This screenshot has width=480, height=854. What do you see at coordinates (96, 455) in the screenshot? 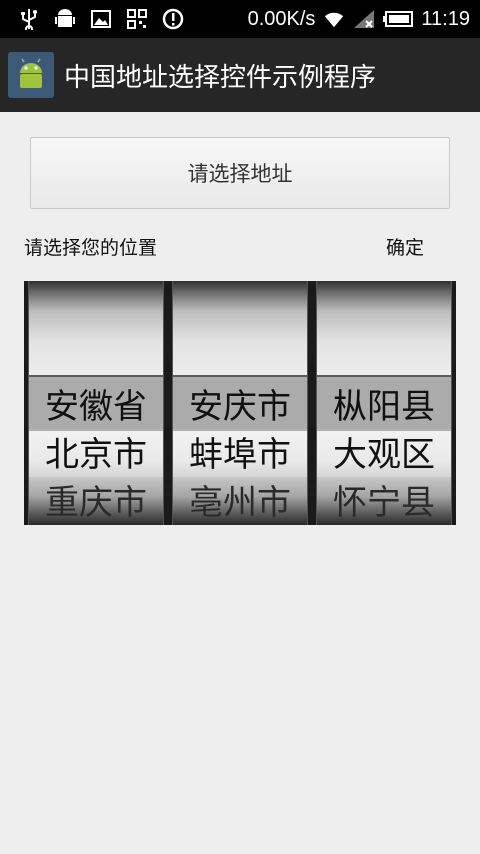
I see `wheel-item: 北京市` at bounding box center [96, 455].